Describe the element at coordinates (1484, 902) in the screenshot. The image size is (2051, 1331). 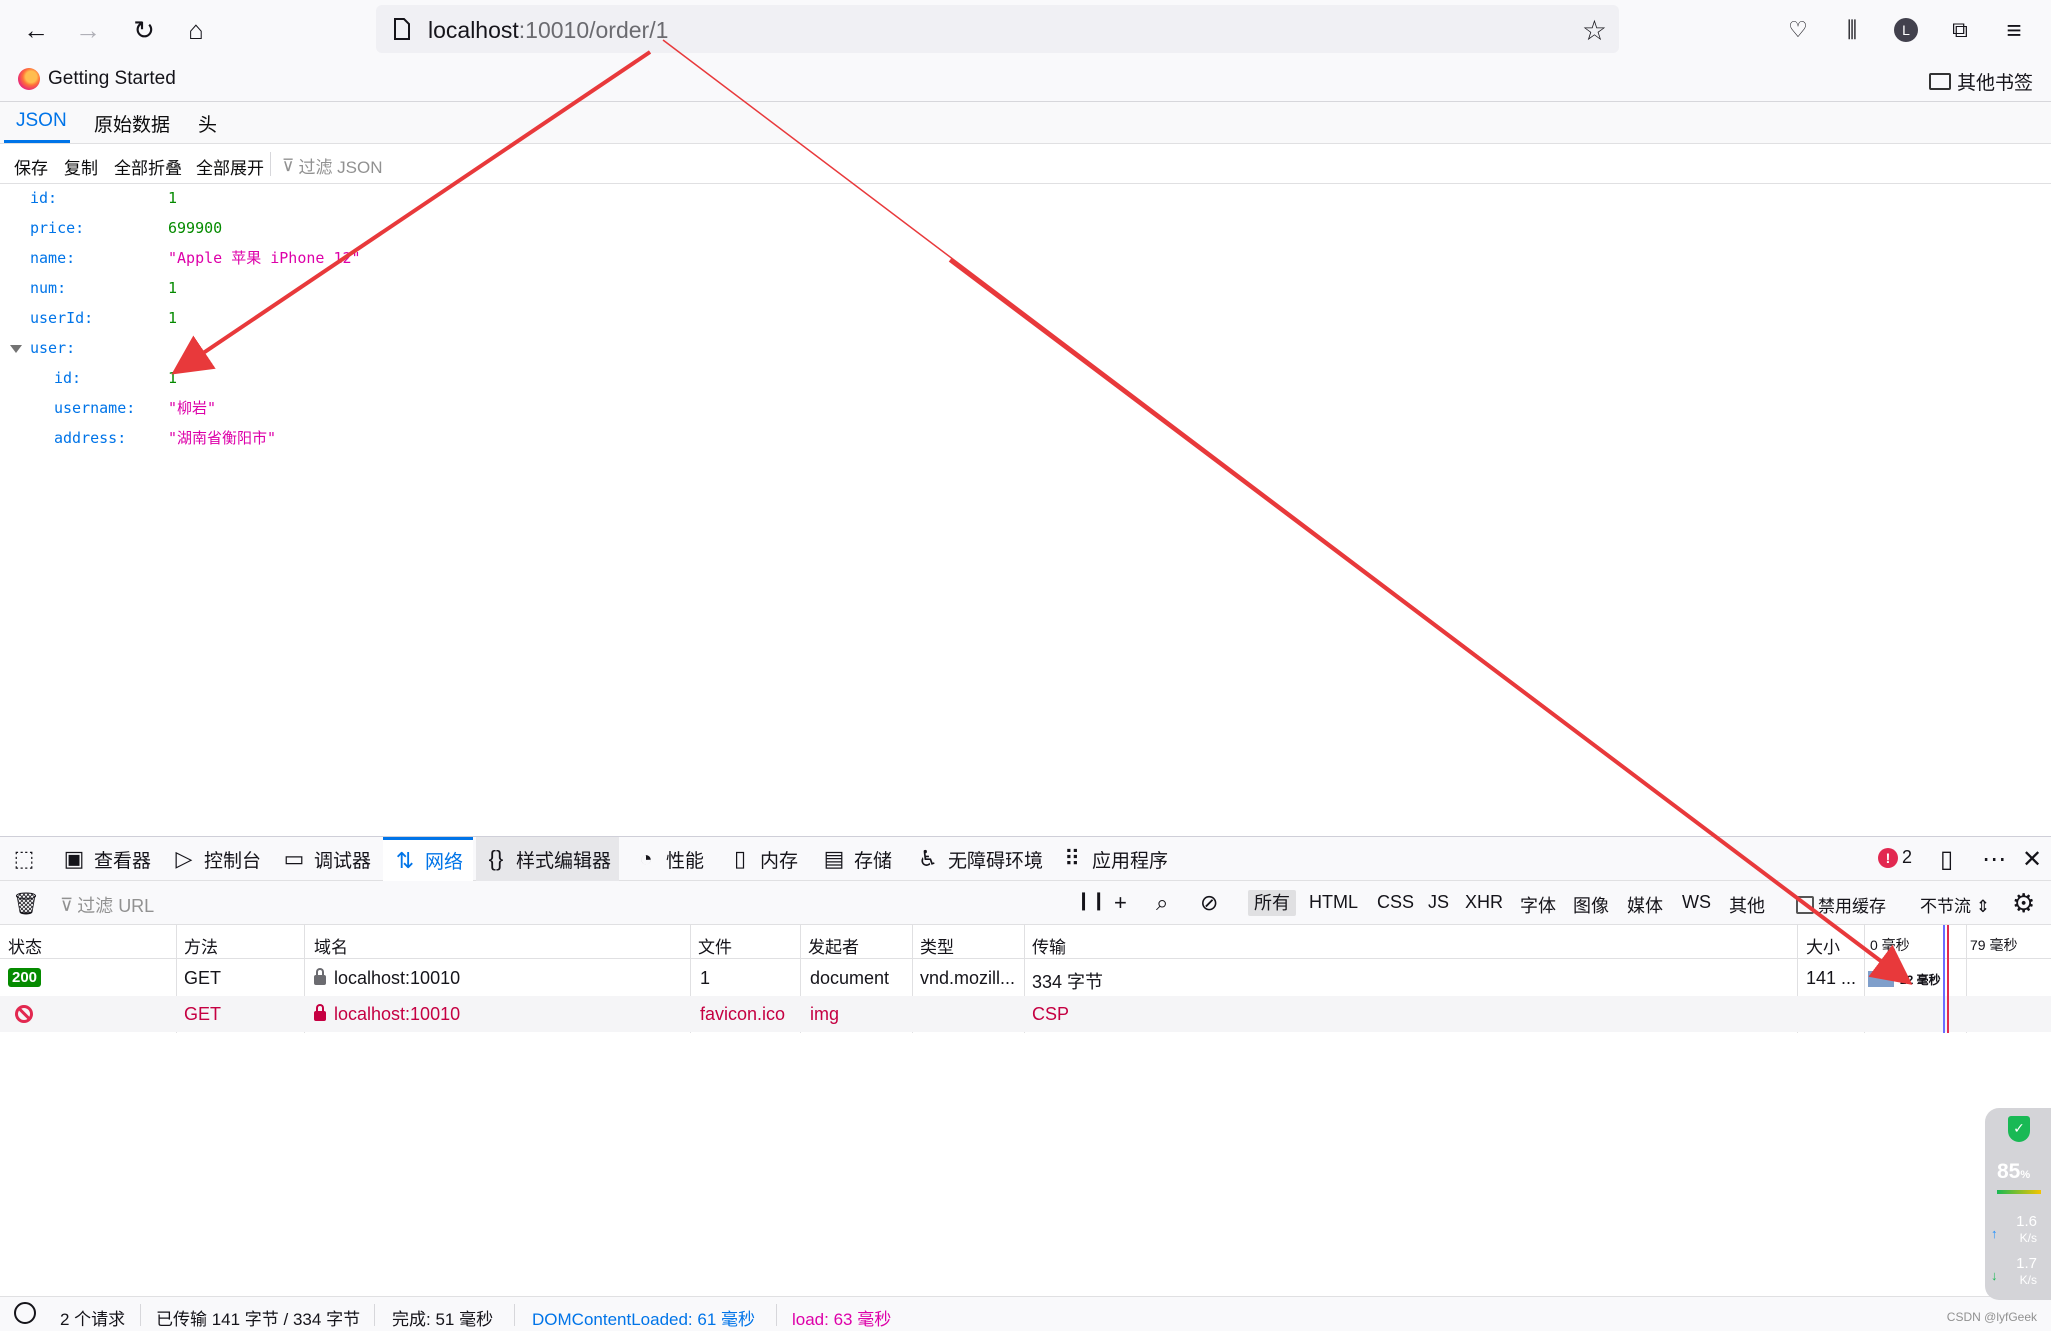
I see `filter-xhr: XHR` at that location.